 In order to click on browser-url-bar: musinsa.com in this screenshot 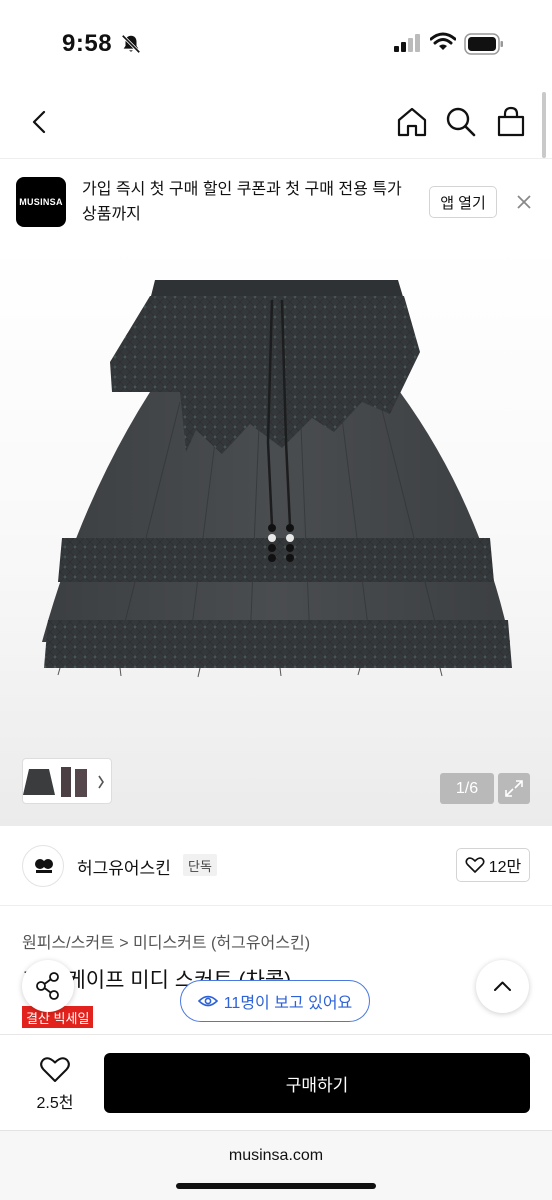, I will do `click(276, 1165)`.